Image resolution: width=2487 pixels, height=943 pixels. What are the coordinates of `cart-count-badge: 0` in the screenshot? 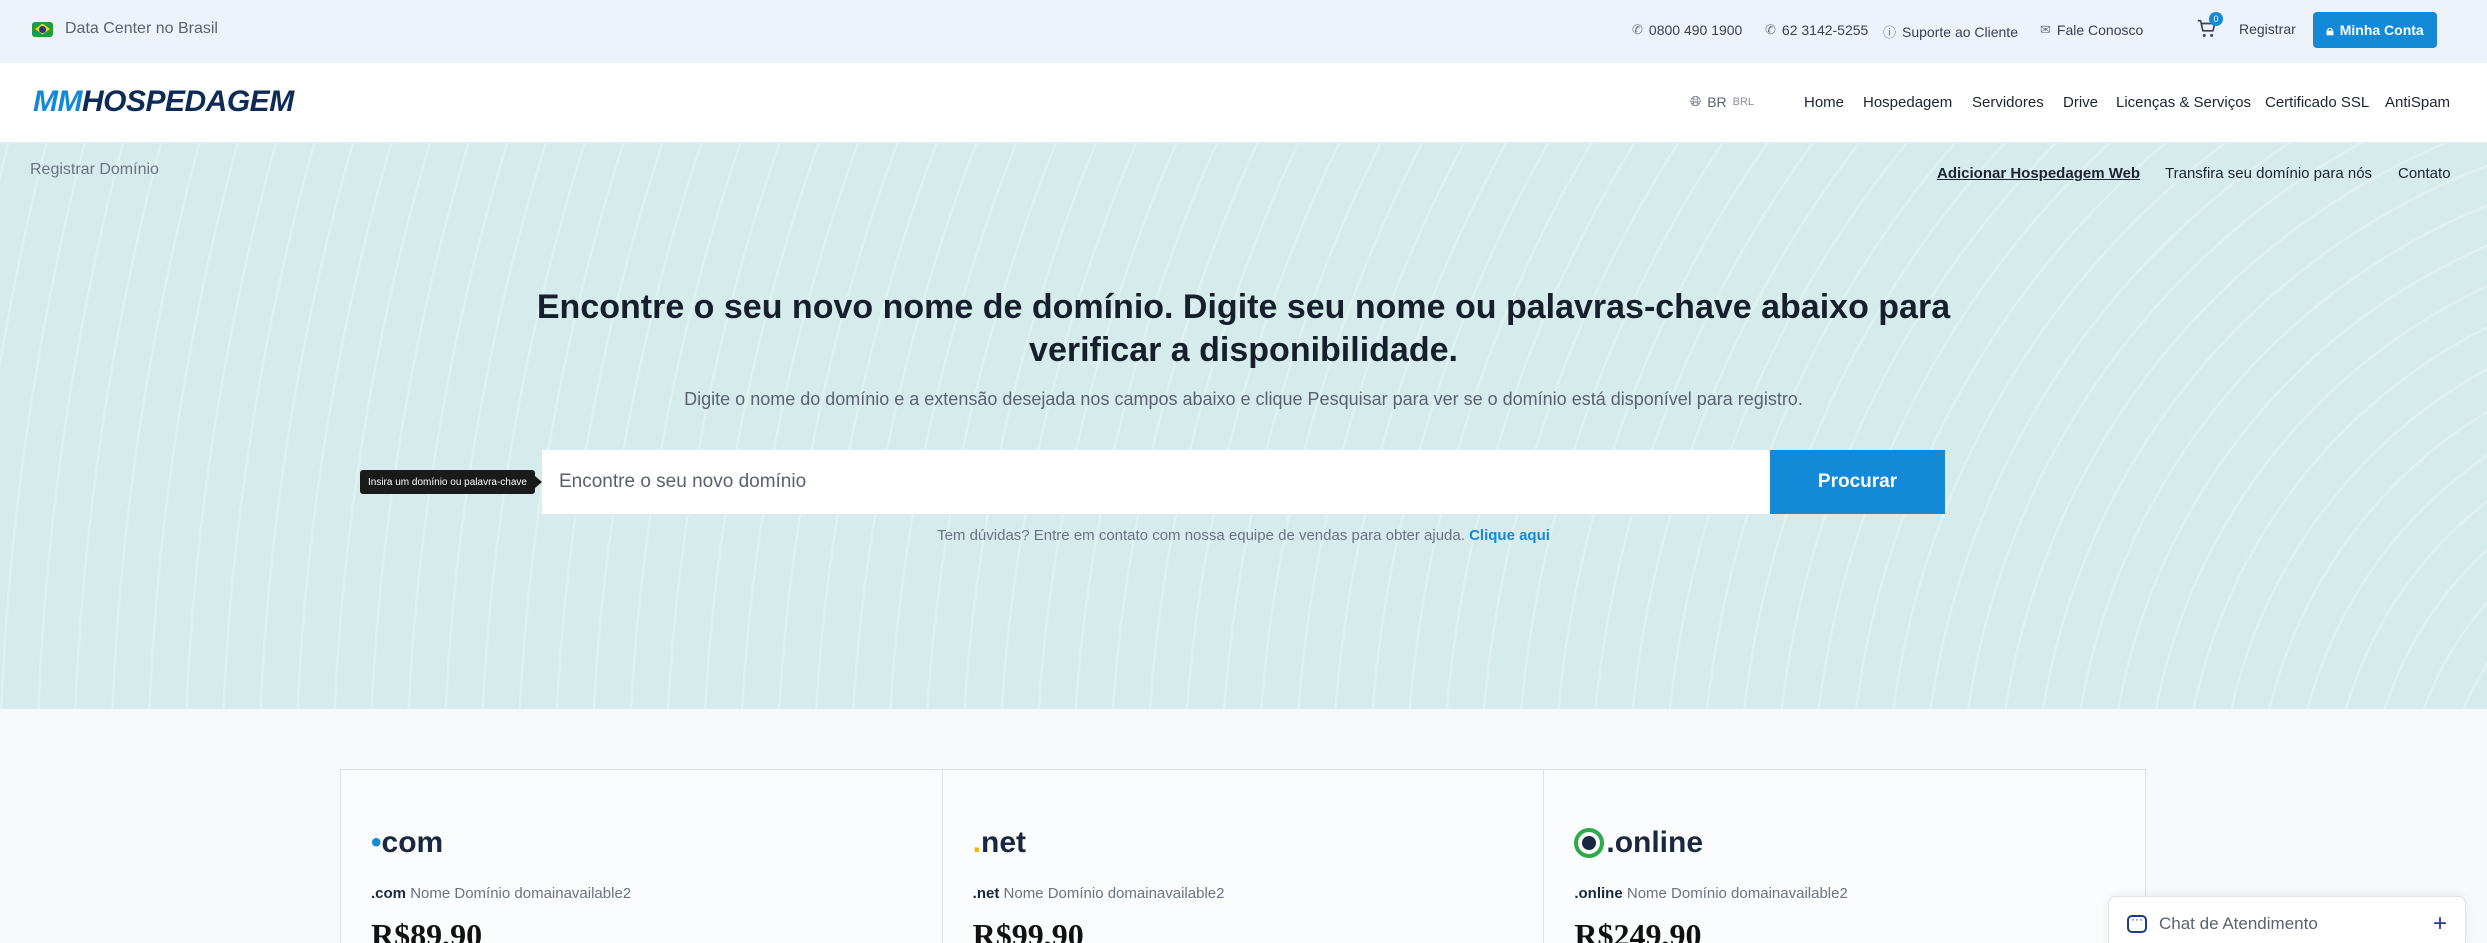 It's located at (2216, 19).